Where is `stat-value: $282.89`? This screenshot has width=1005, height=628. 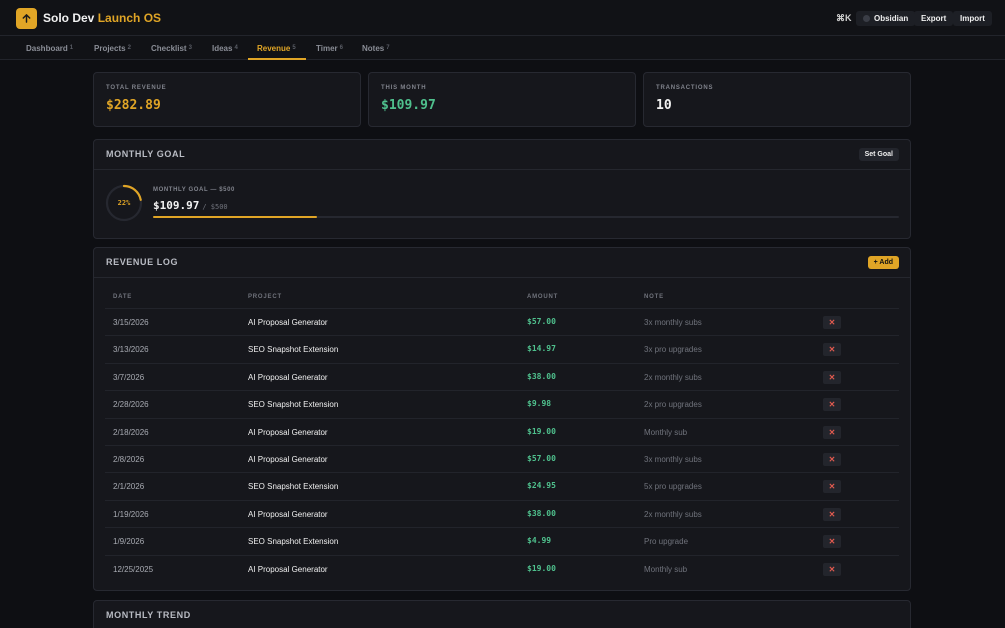 stat-value: $282.89 is located at coordinates (133, 105).